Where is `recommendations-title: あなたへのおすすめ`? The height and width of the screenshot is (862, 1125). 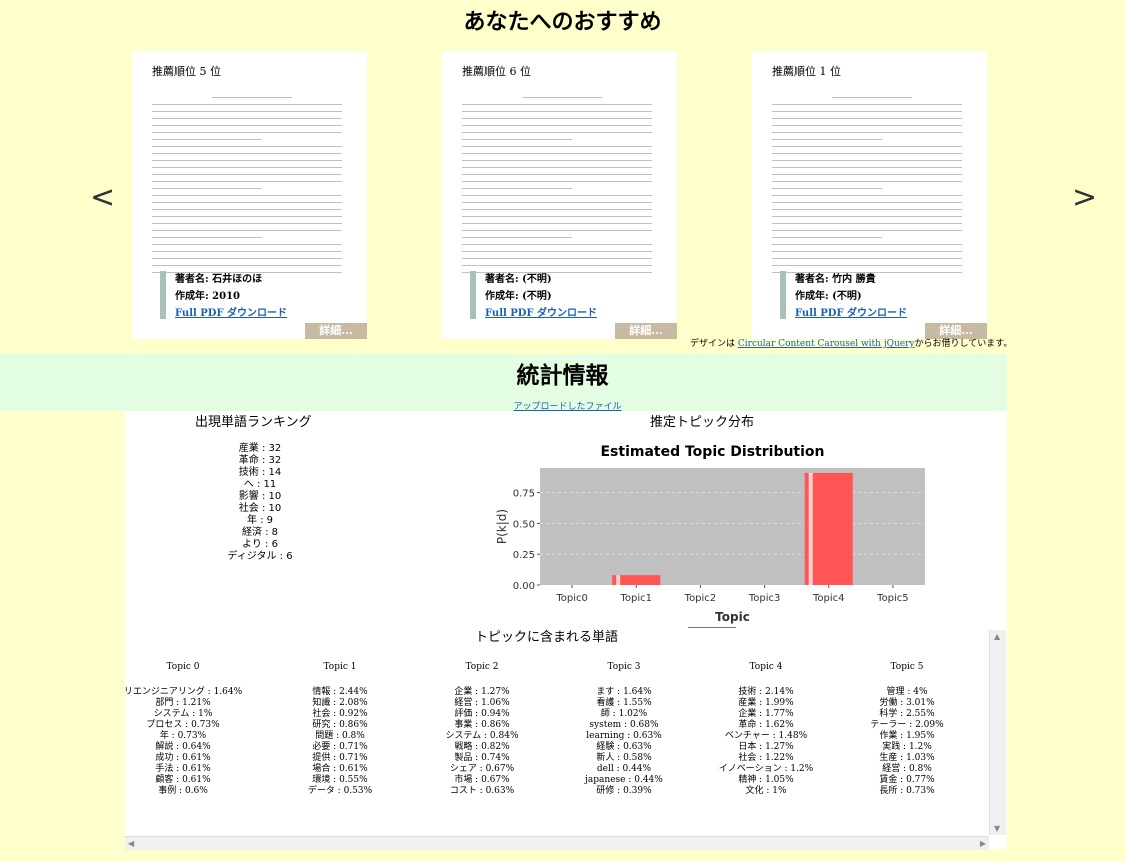 recommendations-title: あなたへのおすすめ is located at coordinates (562, 22).